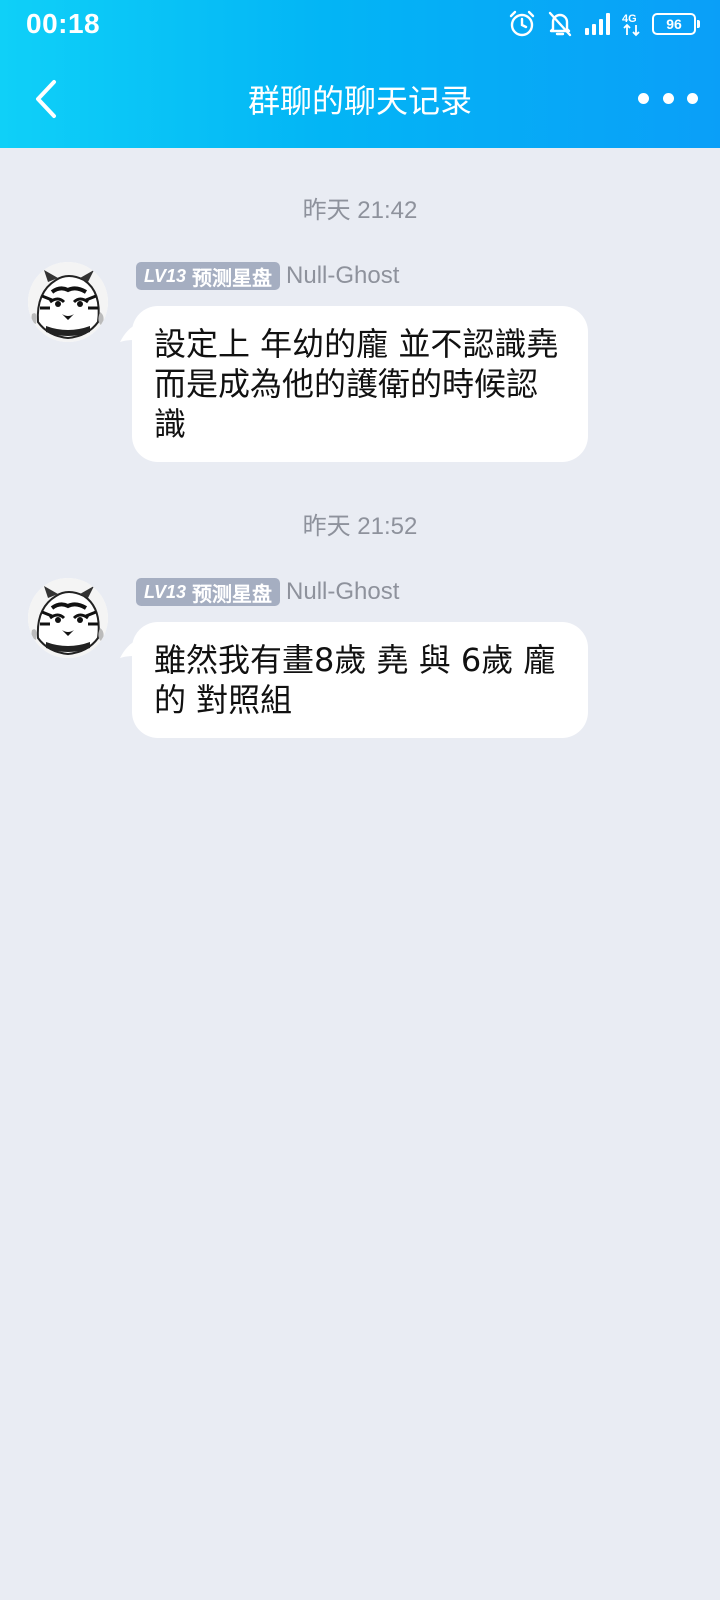 The height and width of the screenshot is (1600, 720). What do you see at coordinates (356, 384) in the screenshot?
I see `message-text: 設定上 年幼的龐 並不認識堯 而是成為他的護衛的時候認識` at bounding box center [356, 384].